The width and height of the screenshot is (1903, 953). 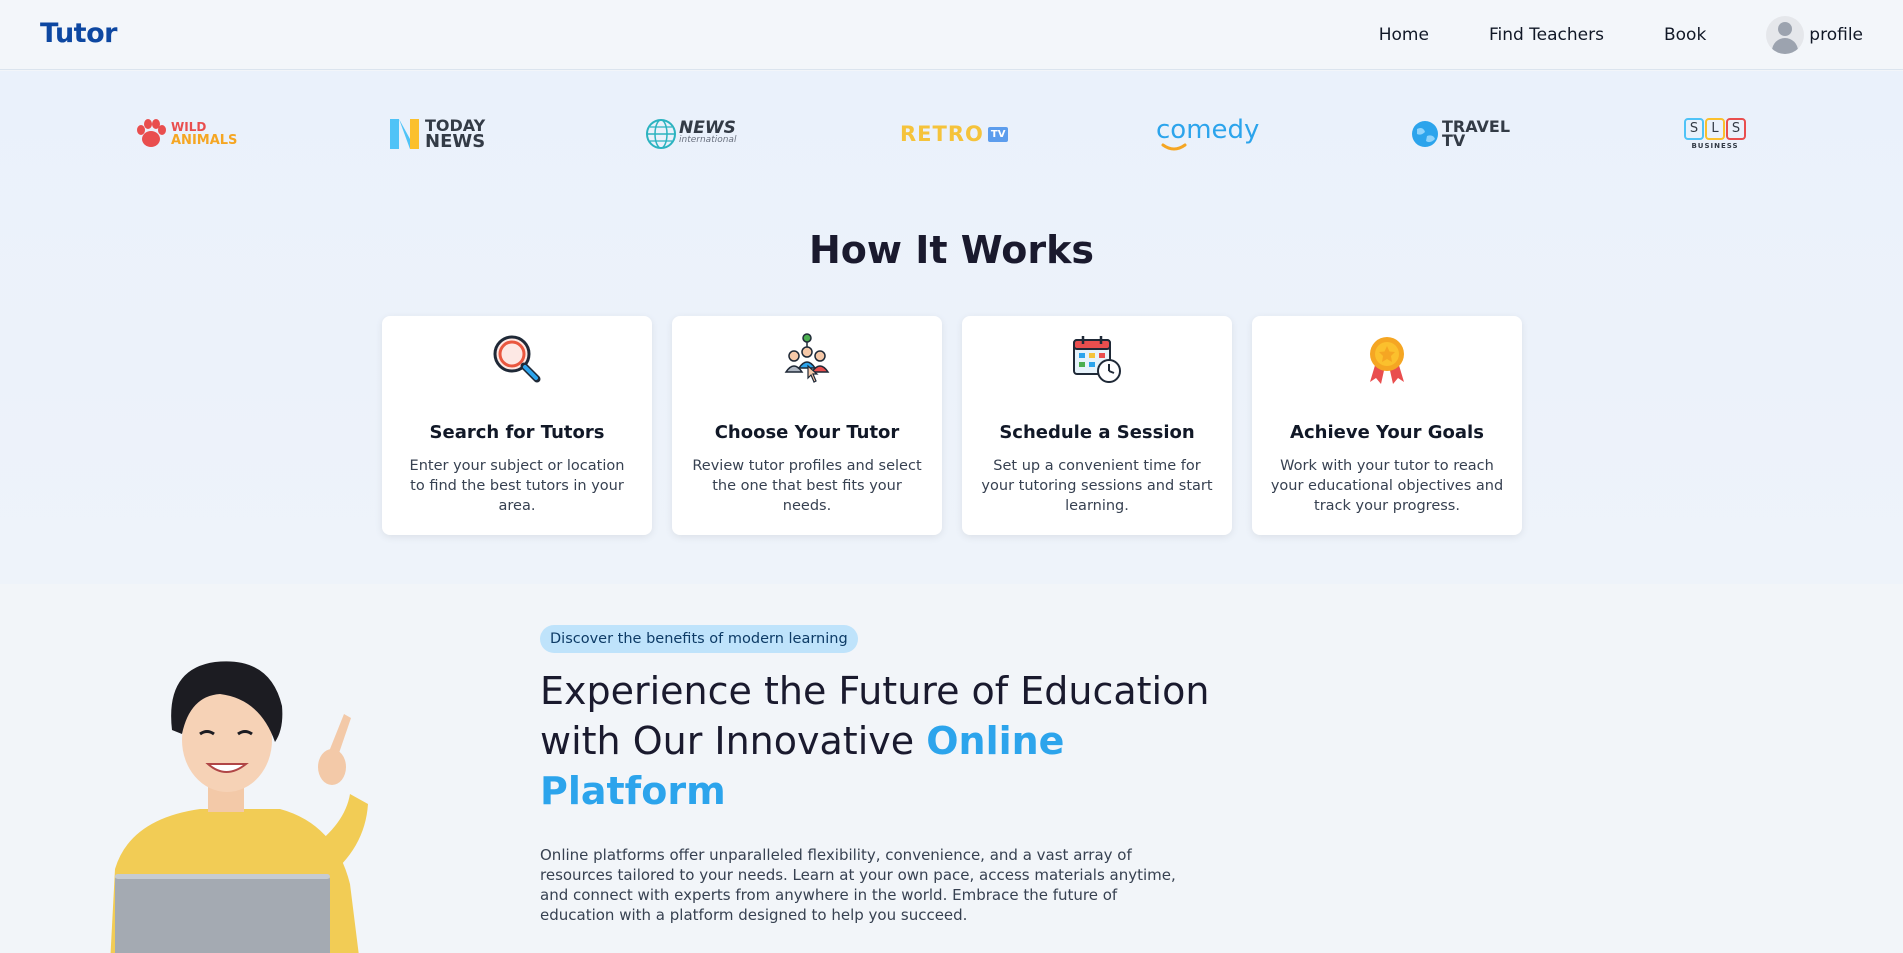 What do you see at coordinates (204, 140) in the screenshot?
I see `brand-line: ANIMALS` at bounding box center [204, 140].